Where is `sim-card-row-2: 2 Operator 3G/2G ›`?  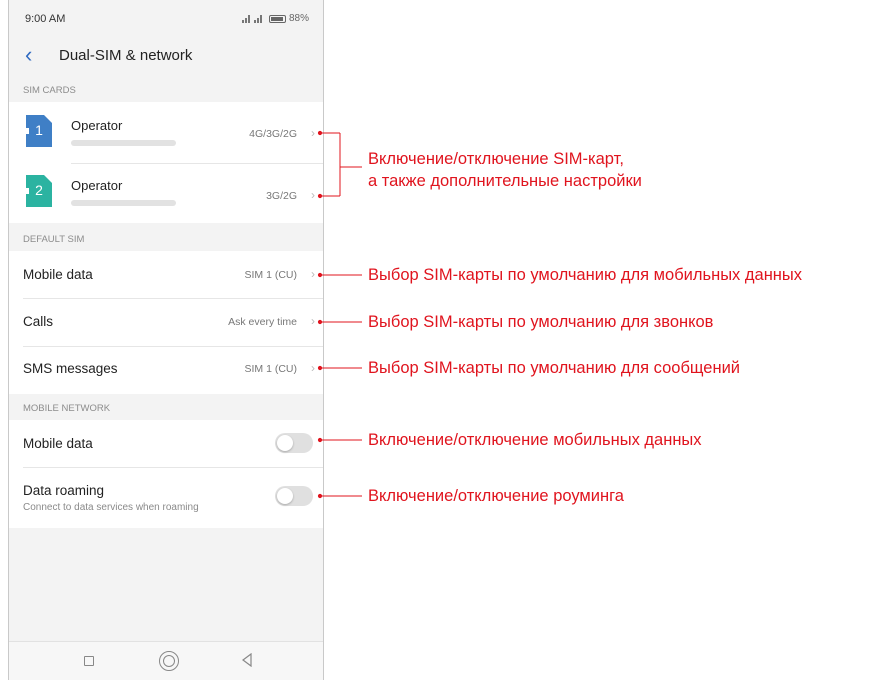
sim-card-row-2: 2 Operator 3G/2G › is located at coordinates (166, 193).